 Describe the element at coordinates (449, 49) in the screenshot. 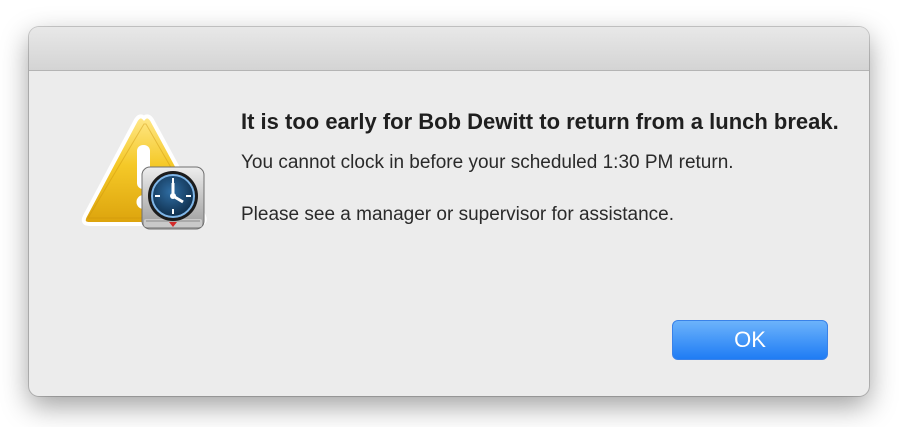

I see `title-bar` at that location.